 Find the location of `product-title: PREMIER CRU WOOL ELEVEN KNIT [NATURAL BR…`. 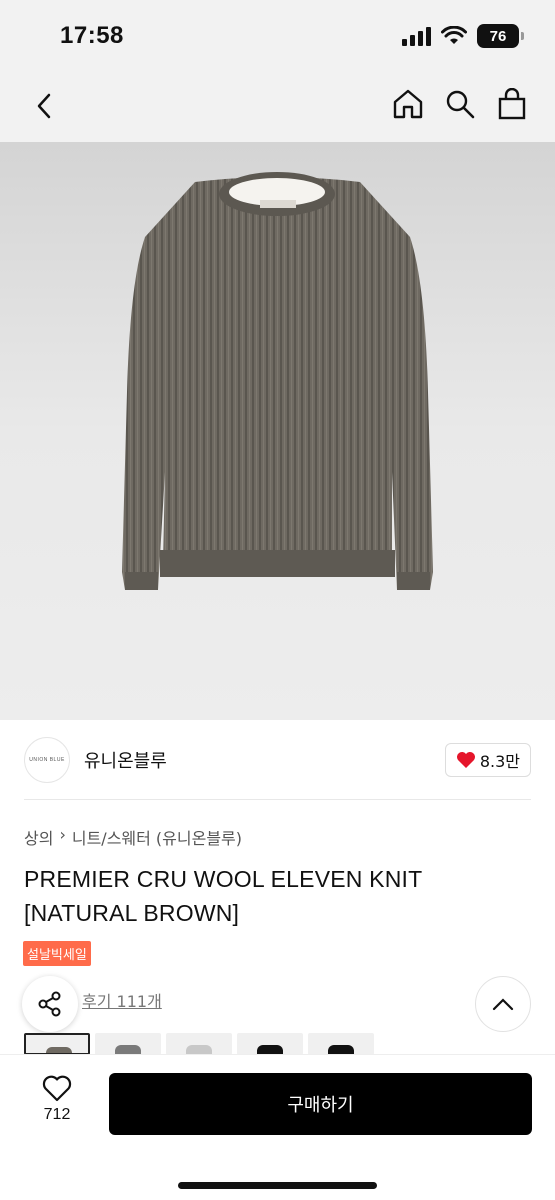

product-title: PREMIER CRU WOOL ELEVEN KNIT [NATURAL BR… is located at coordinates (223, 896).